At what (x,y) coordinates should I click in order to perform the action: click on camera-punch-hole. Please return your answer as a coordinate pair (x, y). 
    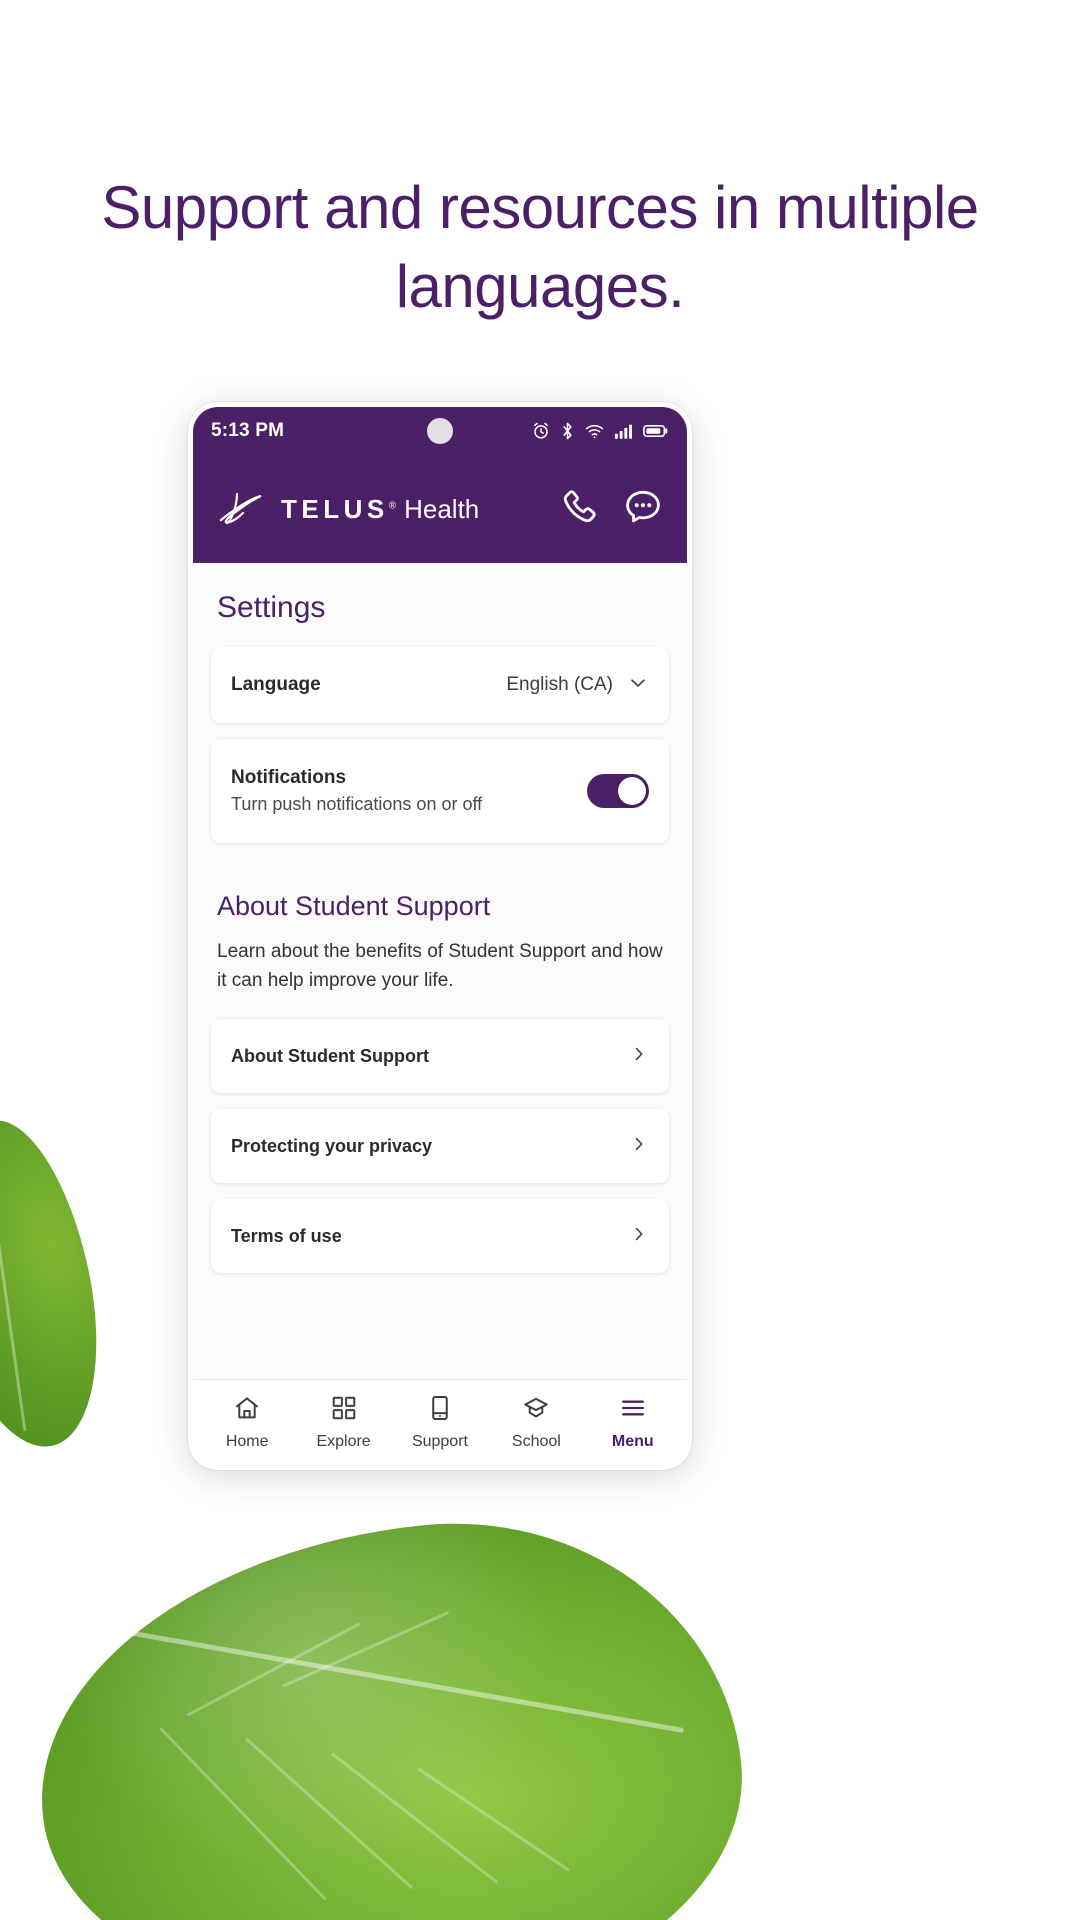
    Looking at the image, I should click on (440, 431).